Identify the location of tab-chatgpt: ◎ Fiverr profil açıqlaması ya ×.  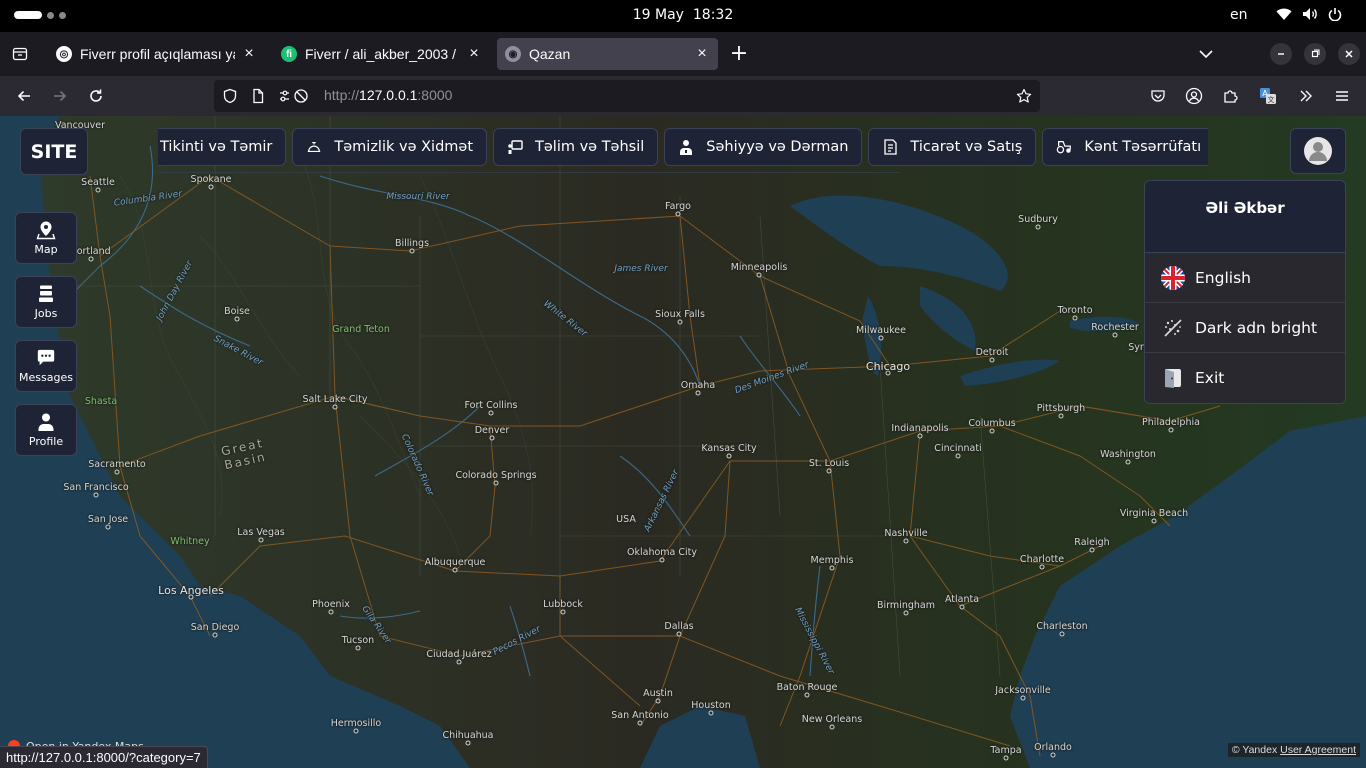
(156, 54).